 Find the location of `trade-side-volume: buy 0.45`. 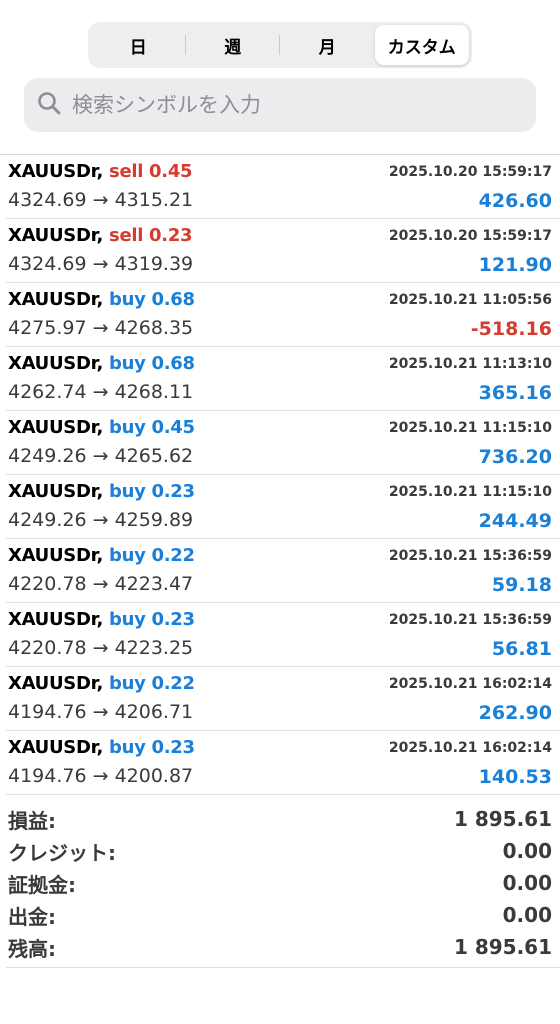

trade-side-volume: buy 0.45 is located at coordinates (152, 427).